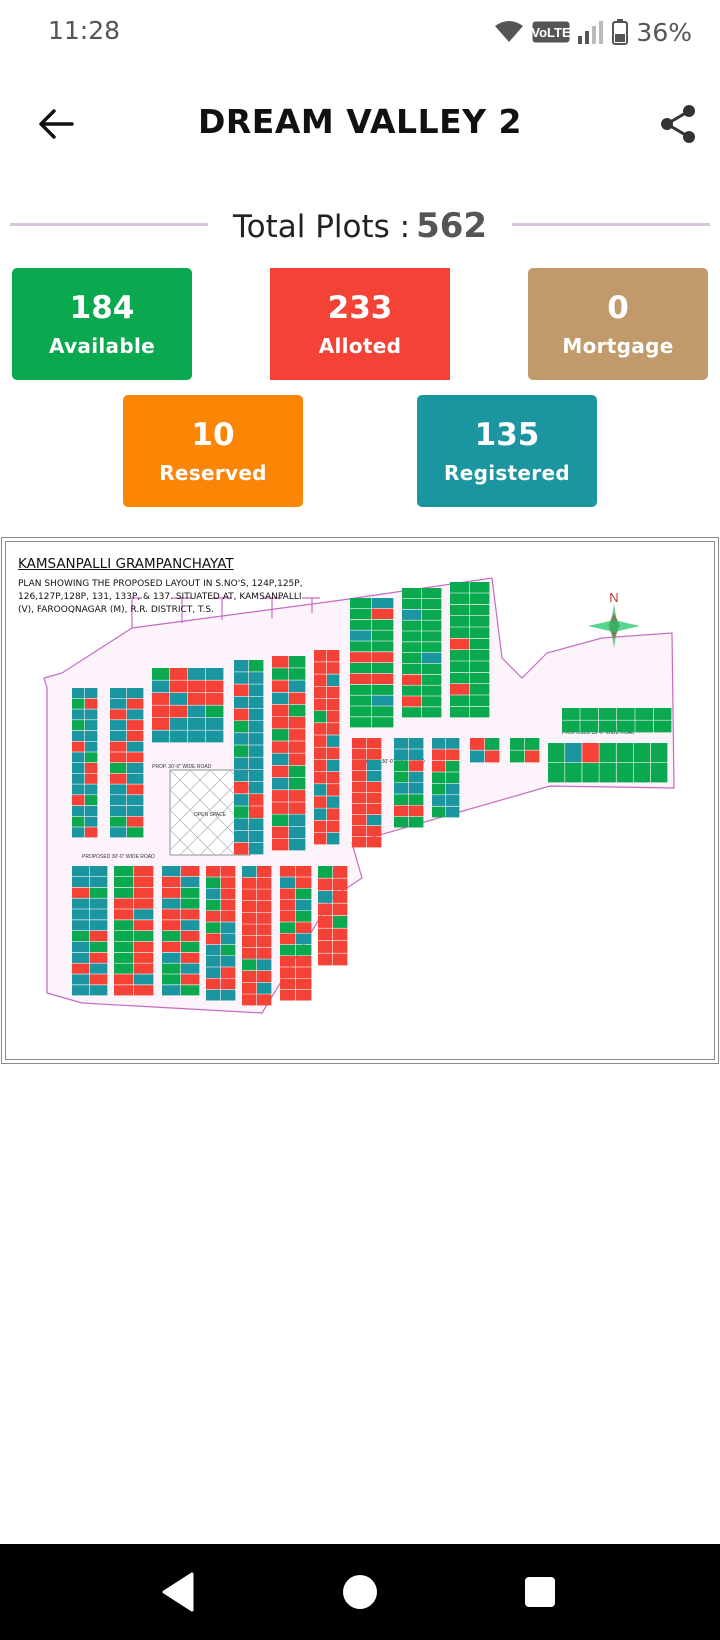 Image resolution: width=720 pixels, height=1640 pixels. What do you see at coordinates (540, 1592) in the screenshot?
I see `nav-recents-button` at bounding box center [540, 1592].